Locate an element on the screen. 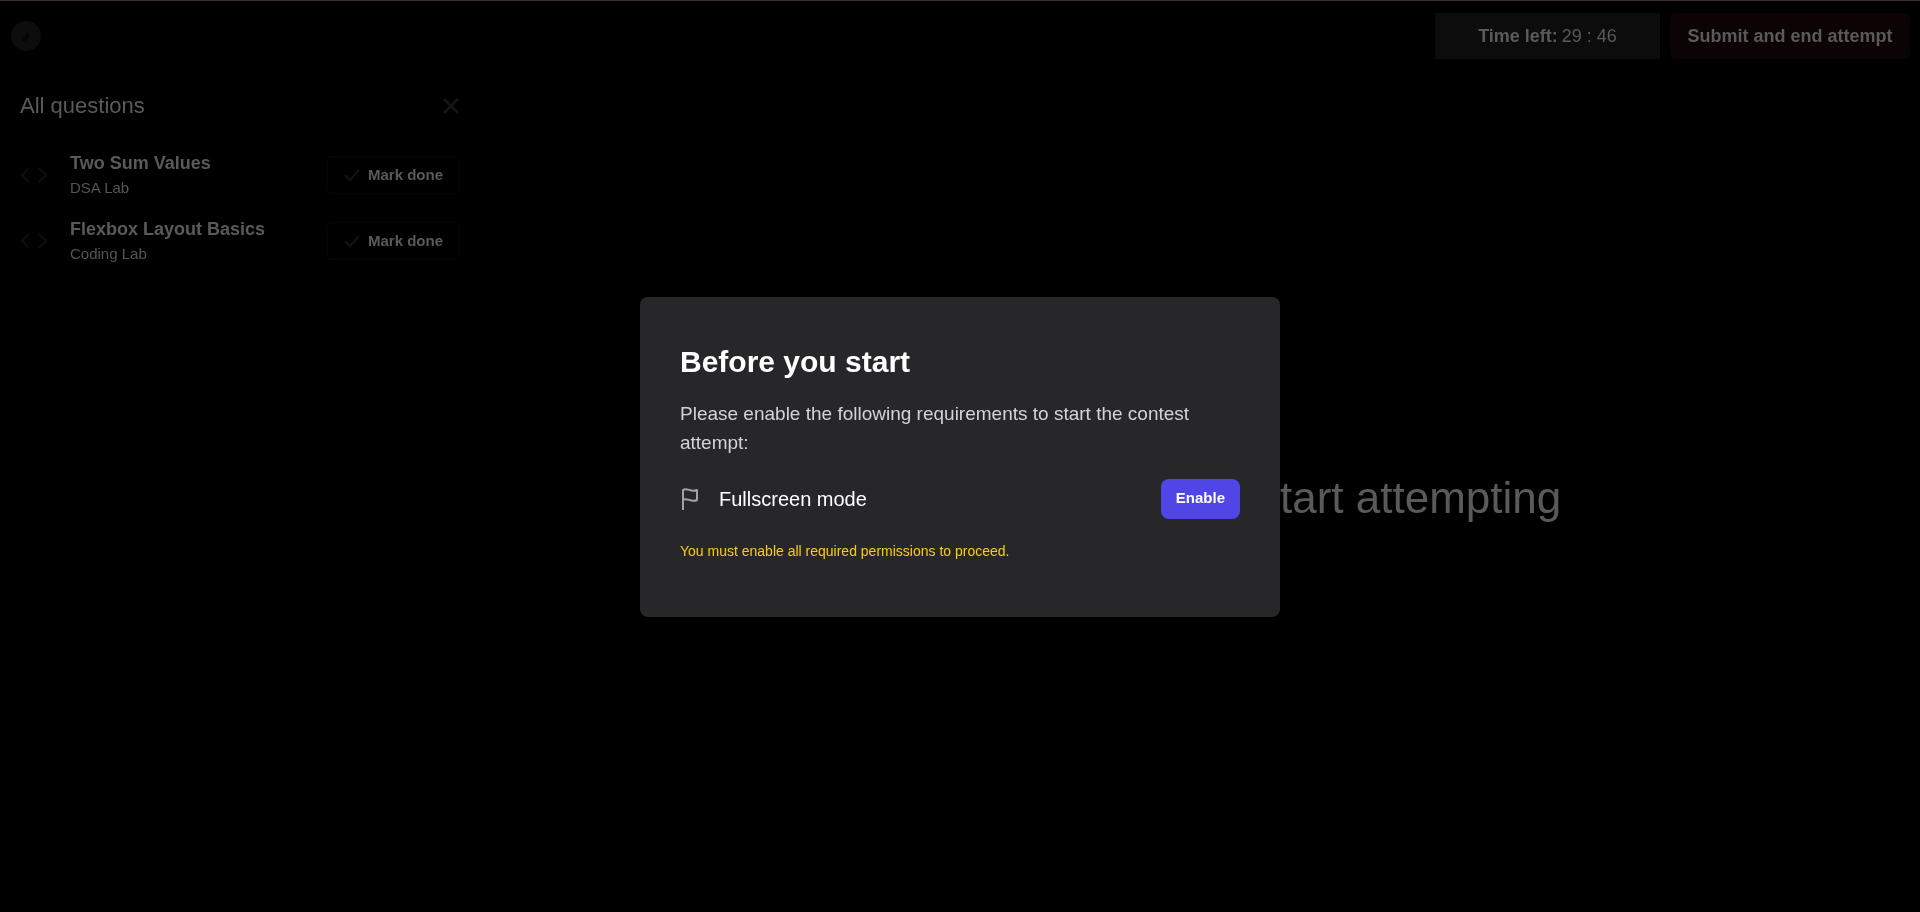  dialog-title: Before you start is located at coordinates (796, 362).